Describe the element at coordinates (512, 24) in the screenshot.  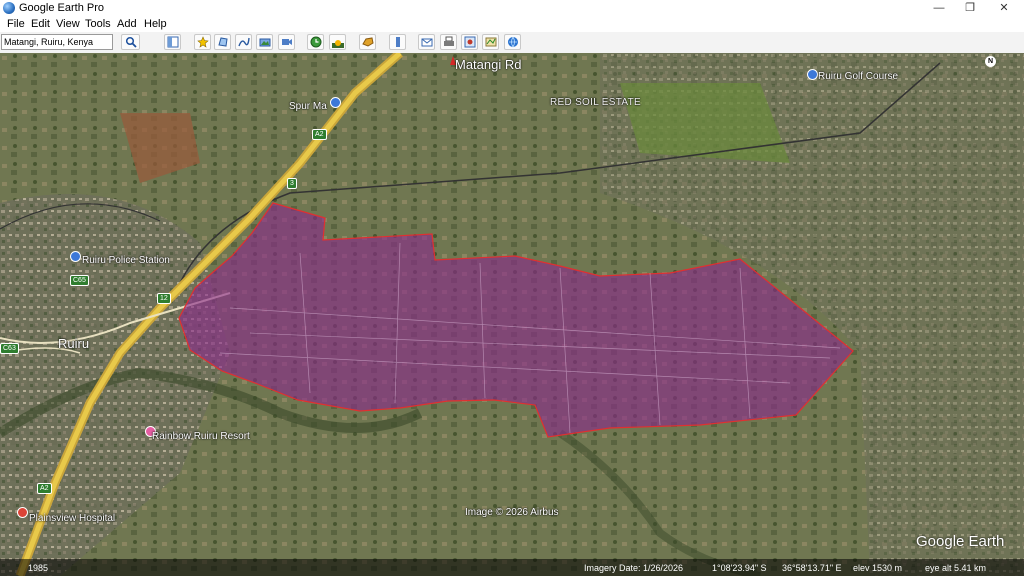
I see `menu-bar: File Edit View Tools Add Help` at that location.